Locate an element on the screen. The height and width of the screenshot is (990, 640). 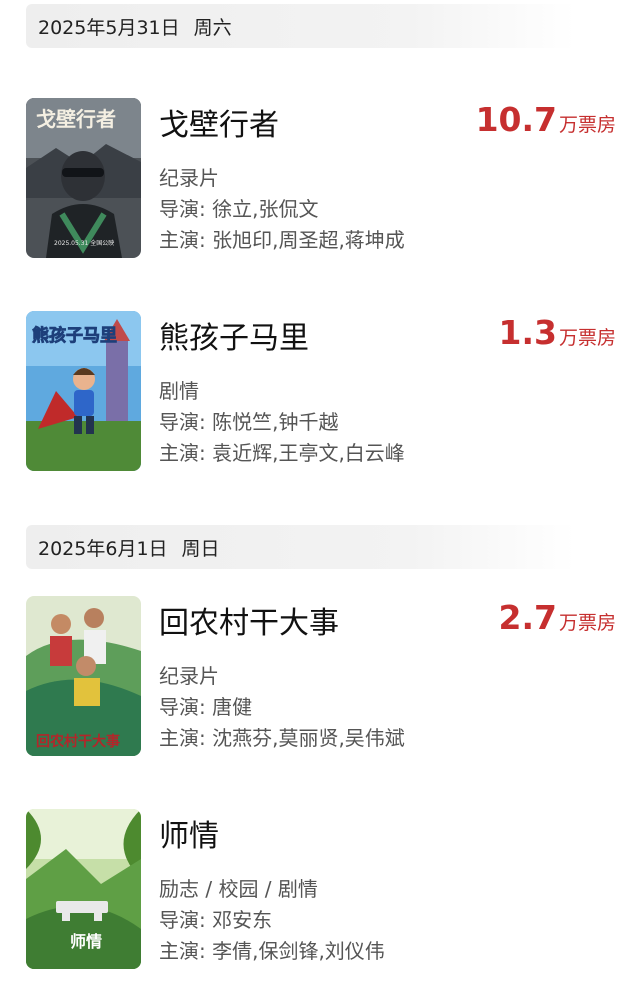
box-office: 1.3 万票房 is located at coordinates (557, 332).